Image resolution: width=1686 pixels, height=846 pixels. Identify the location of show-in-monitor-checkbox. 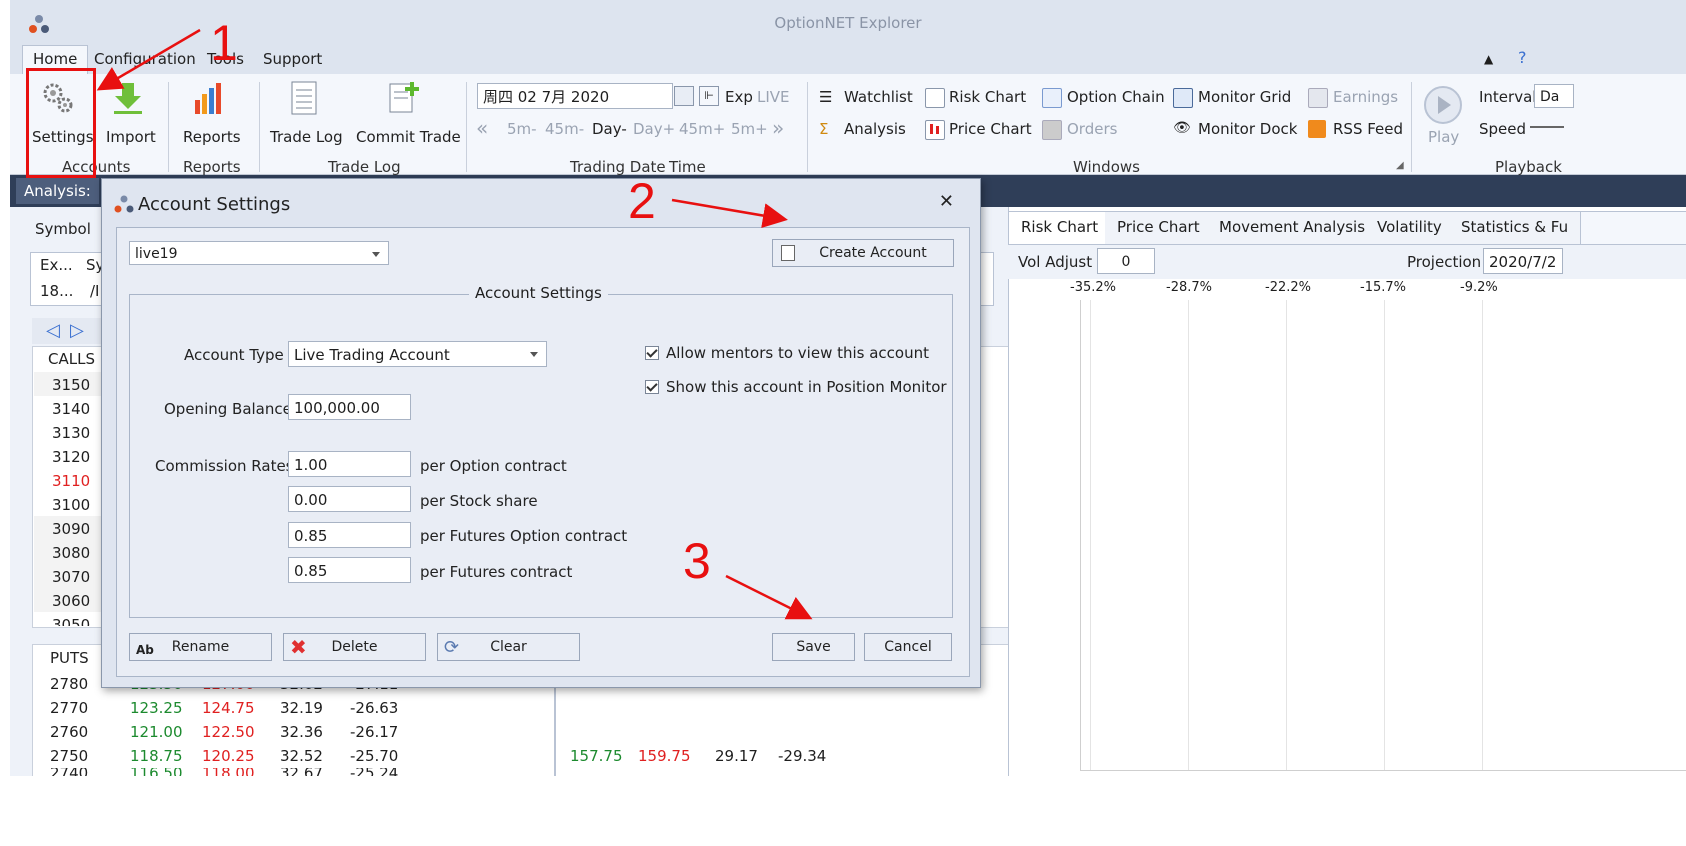
(652, 387).